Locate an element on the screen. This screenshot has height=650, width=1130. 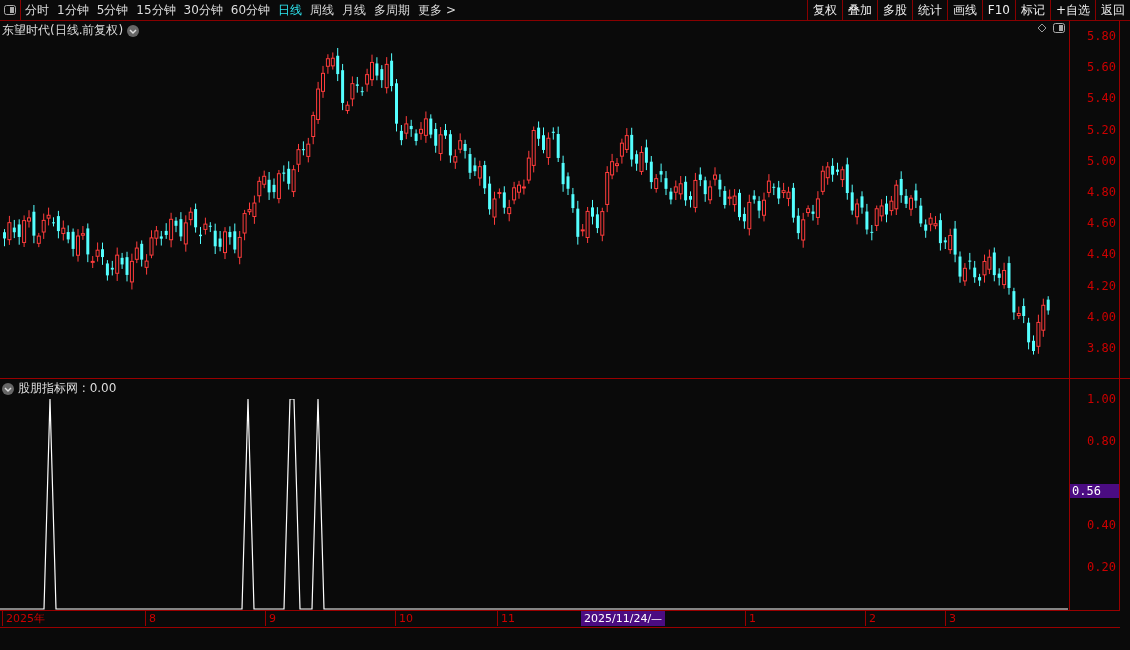
indicator-title: 股朋指标网 : 0.00 is located at coordinates (67, 388).